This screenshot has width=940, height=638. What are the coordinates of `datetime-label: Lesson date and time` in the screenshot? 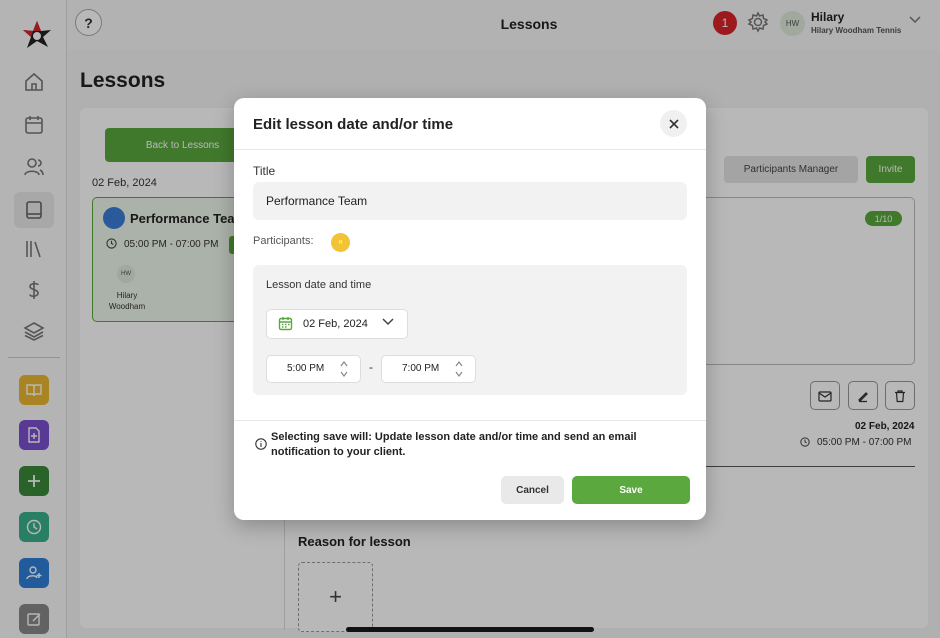 It's located at (319, 285).